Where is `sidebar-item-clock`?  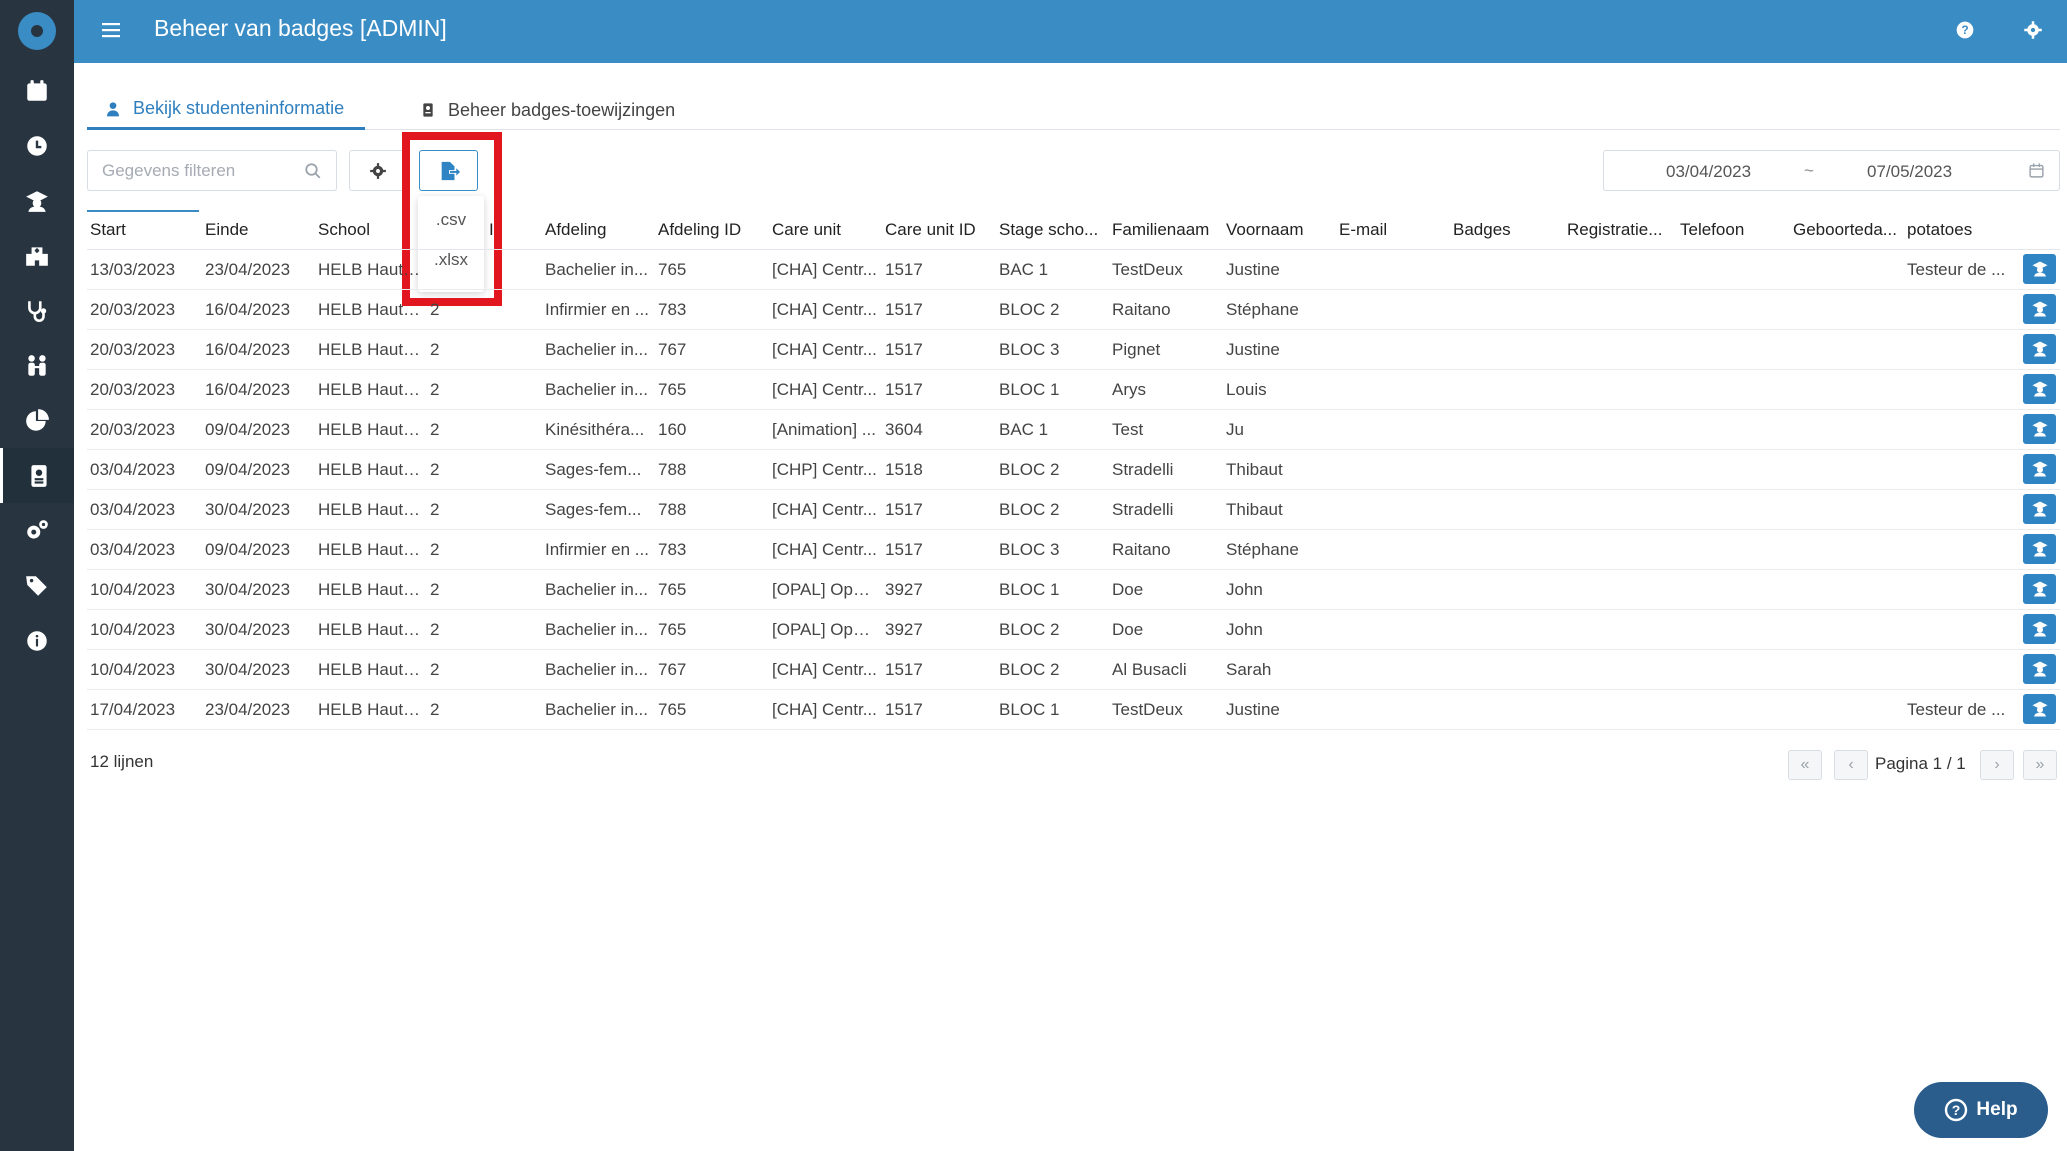 sidebar-item-clock is located at coordinates (37, 145).